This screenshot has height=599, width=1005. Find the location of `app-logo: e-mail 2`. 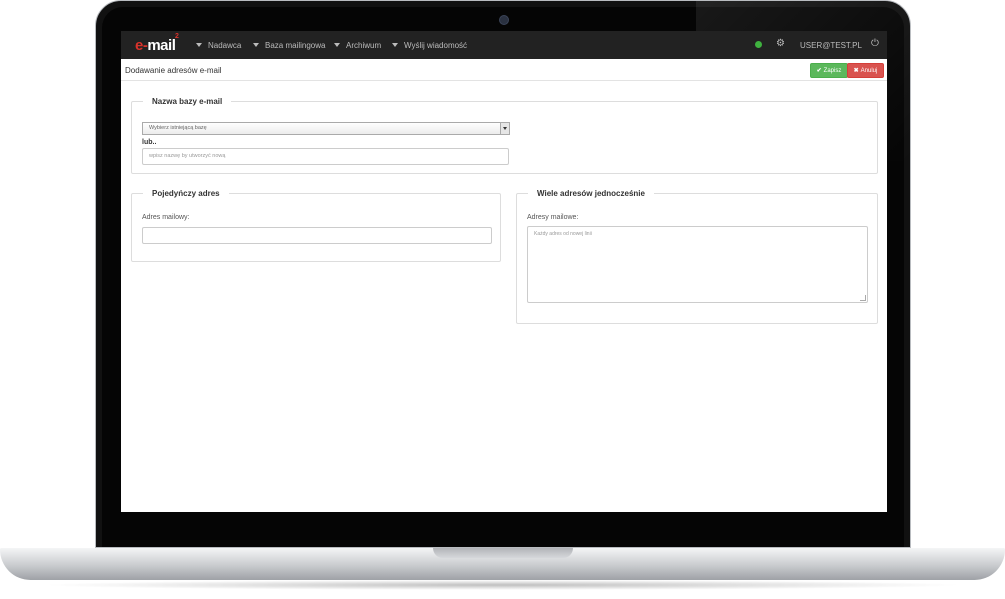

app-logo: e-mail 2 is located at coordinates (157, 43).